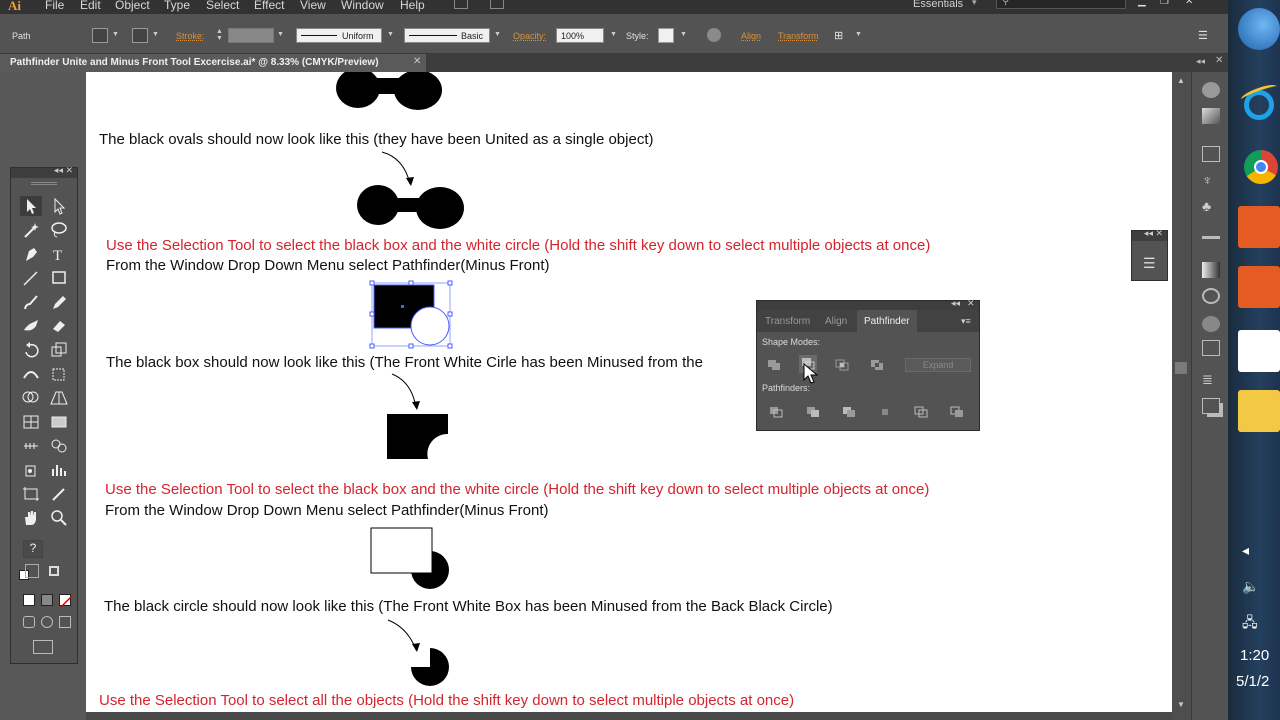 This screenshot has width=1280, height=720. Describe the element at coordinates (190, 36) in the screenshot. I see `stroke-label: Stroke:` at that location.